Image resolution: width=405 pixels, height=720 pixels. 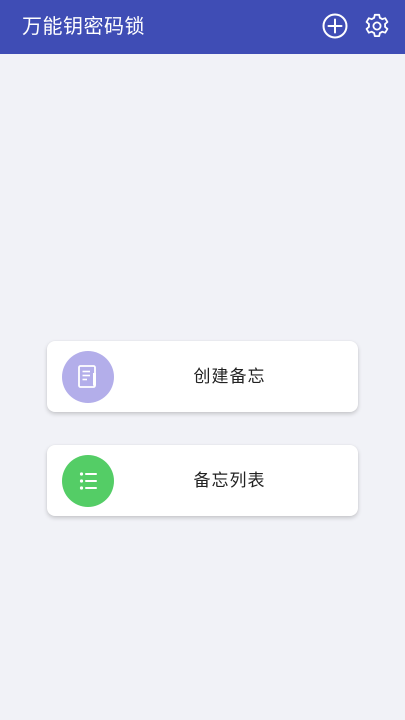 I want to click on plus-circle-icon, so click(x=335, y=26).